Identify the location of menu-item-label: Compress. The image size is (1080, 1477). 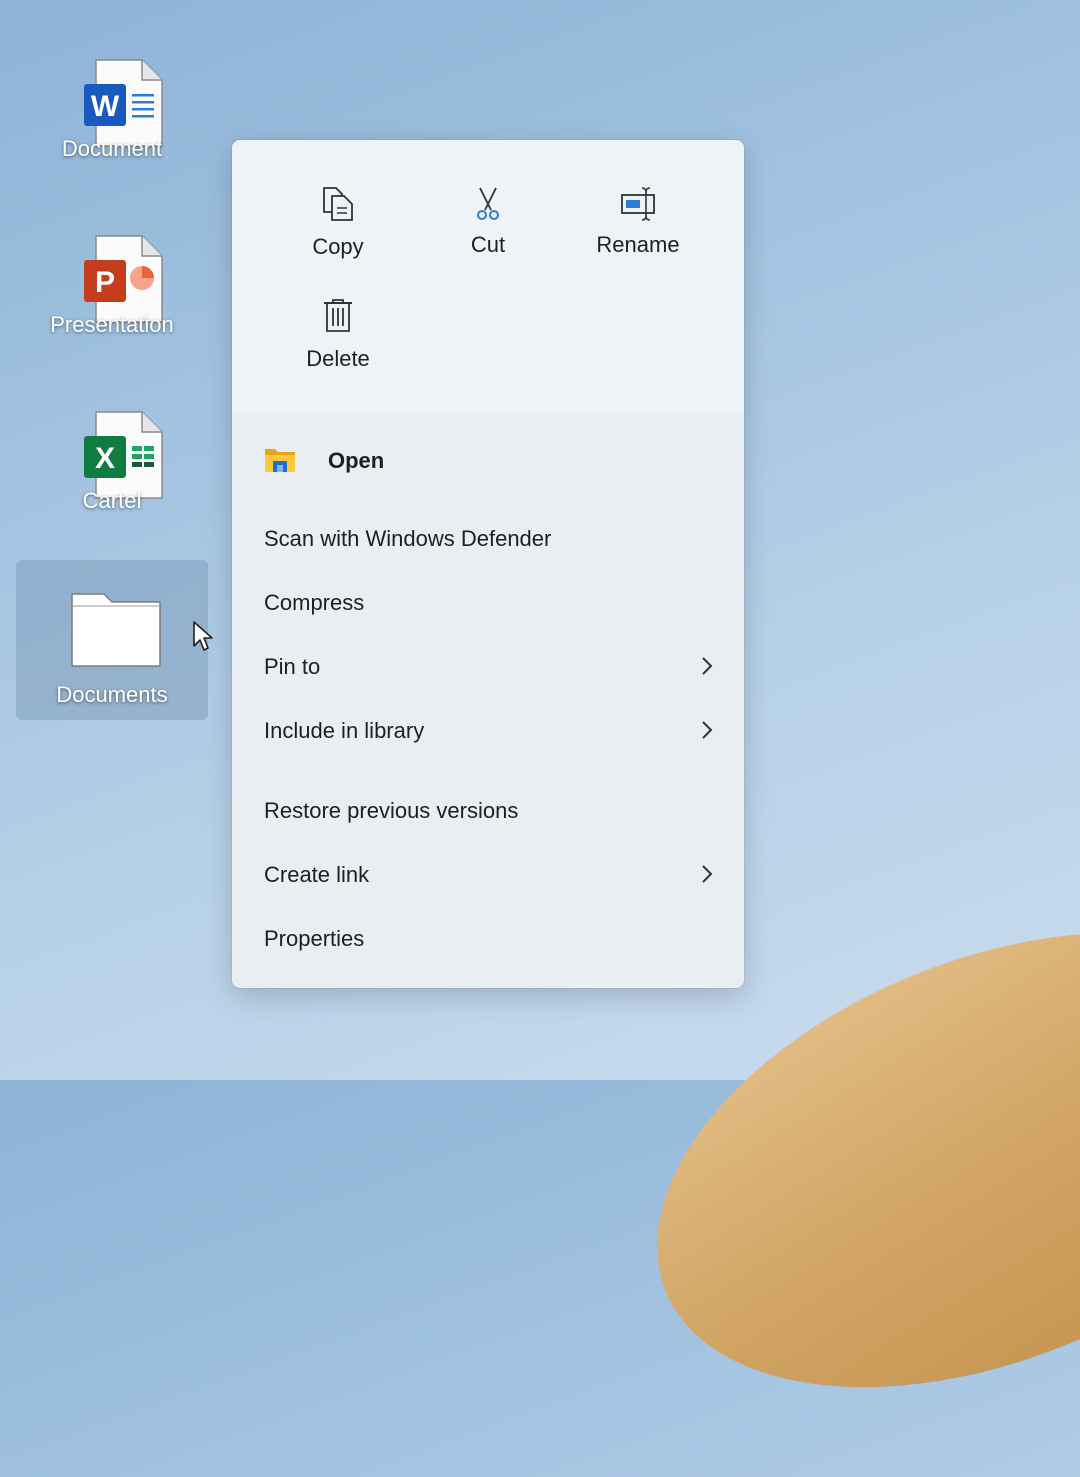
(314, 602).